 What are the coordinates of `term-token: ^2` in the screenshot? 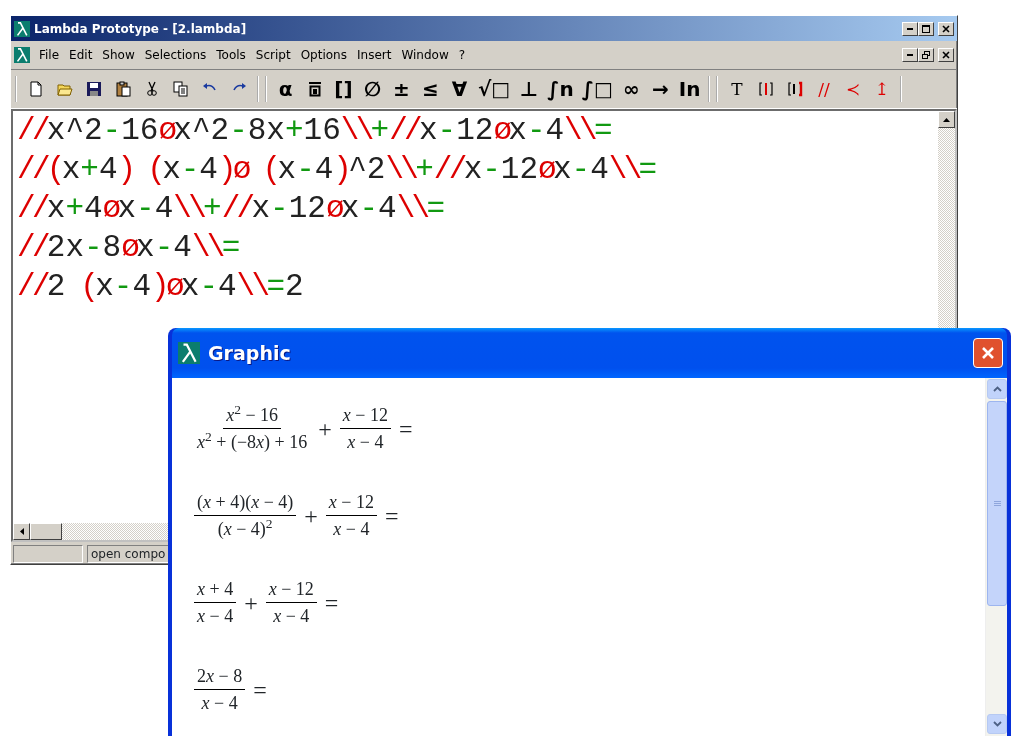 It's located at (367, 169).